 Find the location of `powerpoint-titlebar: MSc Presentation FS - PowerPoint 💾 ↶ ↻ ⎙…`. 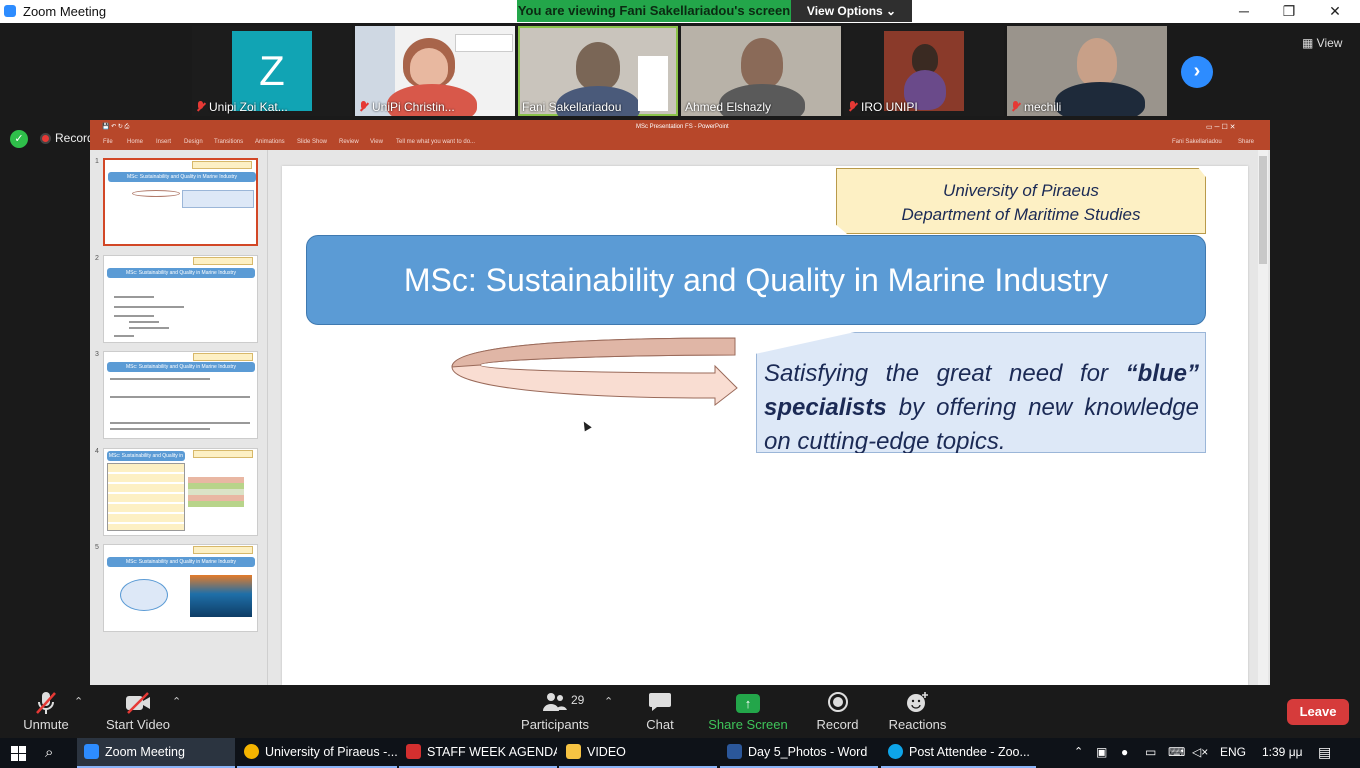

powerpoint-titlebar: MSc Presentation FS - PowerPoint 💾 ↶ ↻ ⎙… is located at coordinates (680, 127).